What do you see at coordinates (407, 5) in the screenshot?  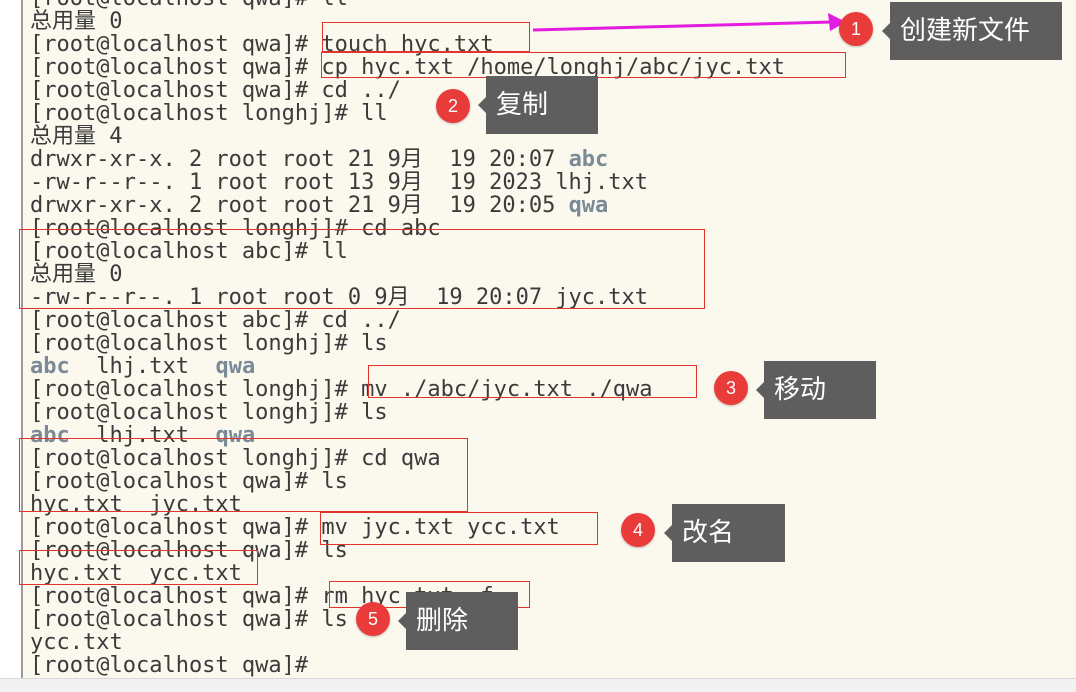 I see `terminal-line: [root@localhost qwa]# ll` at bounding box center [407, 5].